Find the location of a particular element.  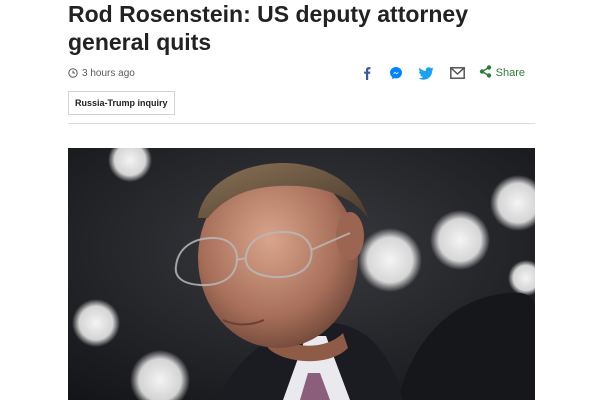

email-icon is located at coordinates (457, 73).